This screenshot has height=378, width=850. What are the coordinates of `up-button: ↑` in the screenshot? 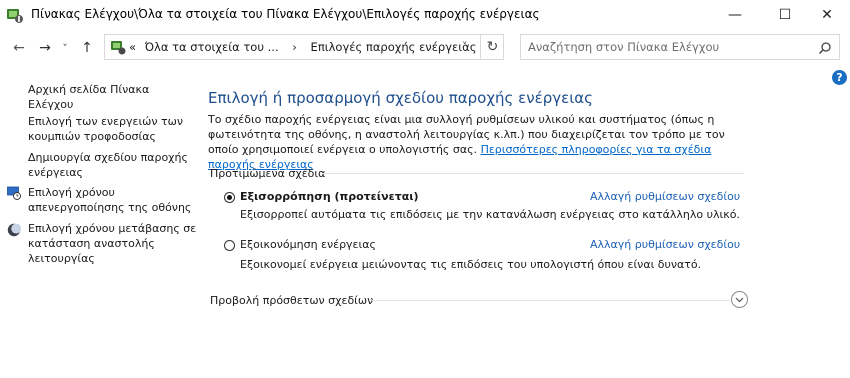 It's located at (87, 48).